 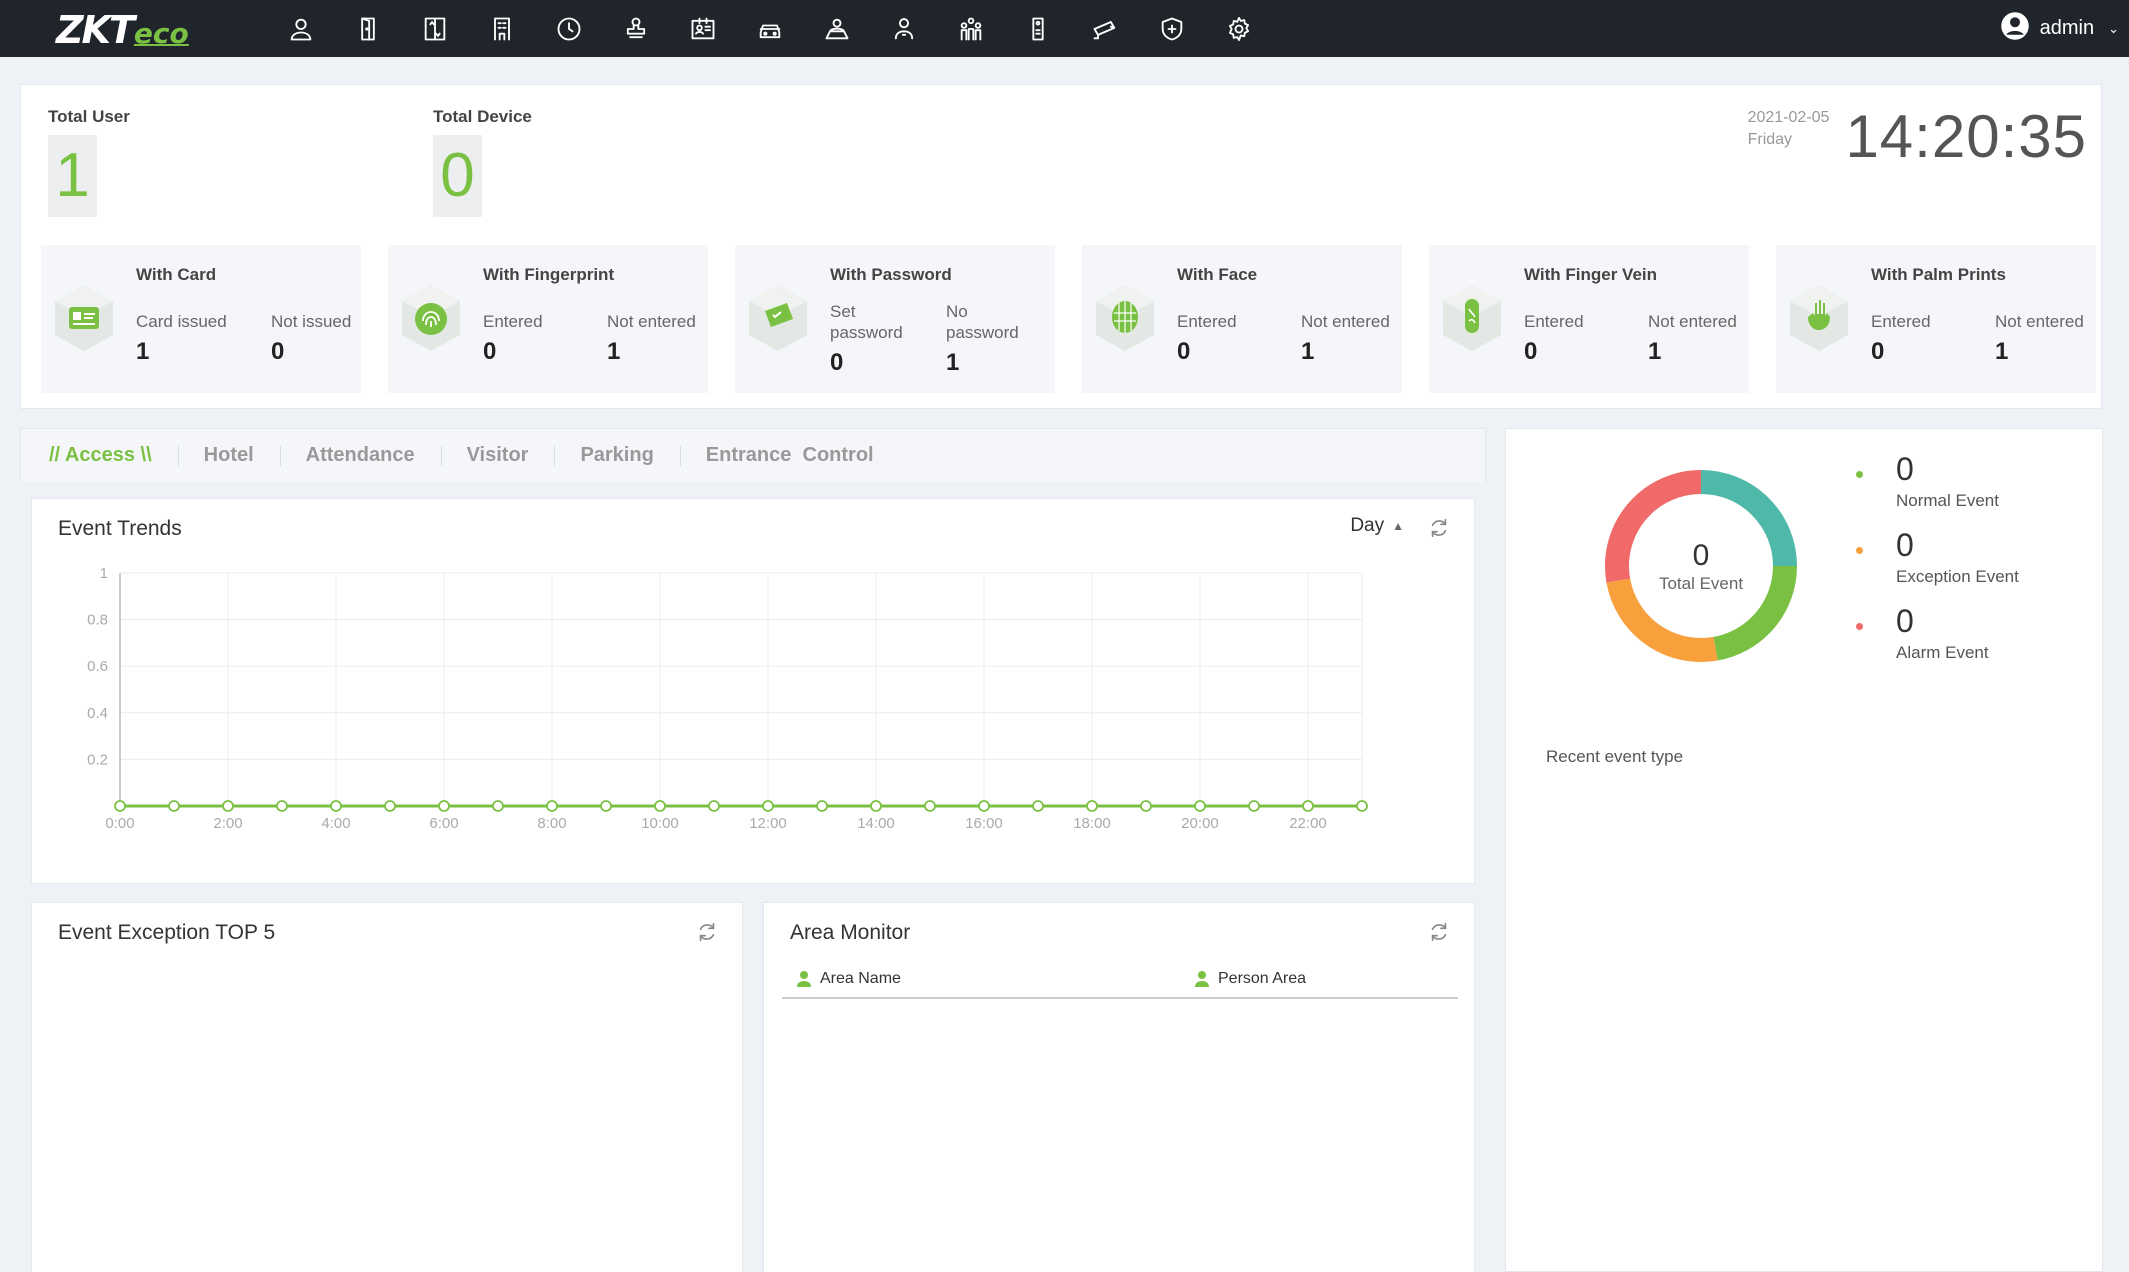 What do you see at coordinates (176, 274) in the screenshot?
I see `card-title: With Card` at bounding box center [176, 274].